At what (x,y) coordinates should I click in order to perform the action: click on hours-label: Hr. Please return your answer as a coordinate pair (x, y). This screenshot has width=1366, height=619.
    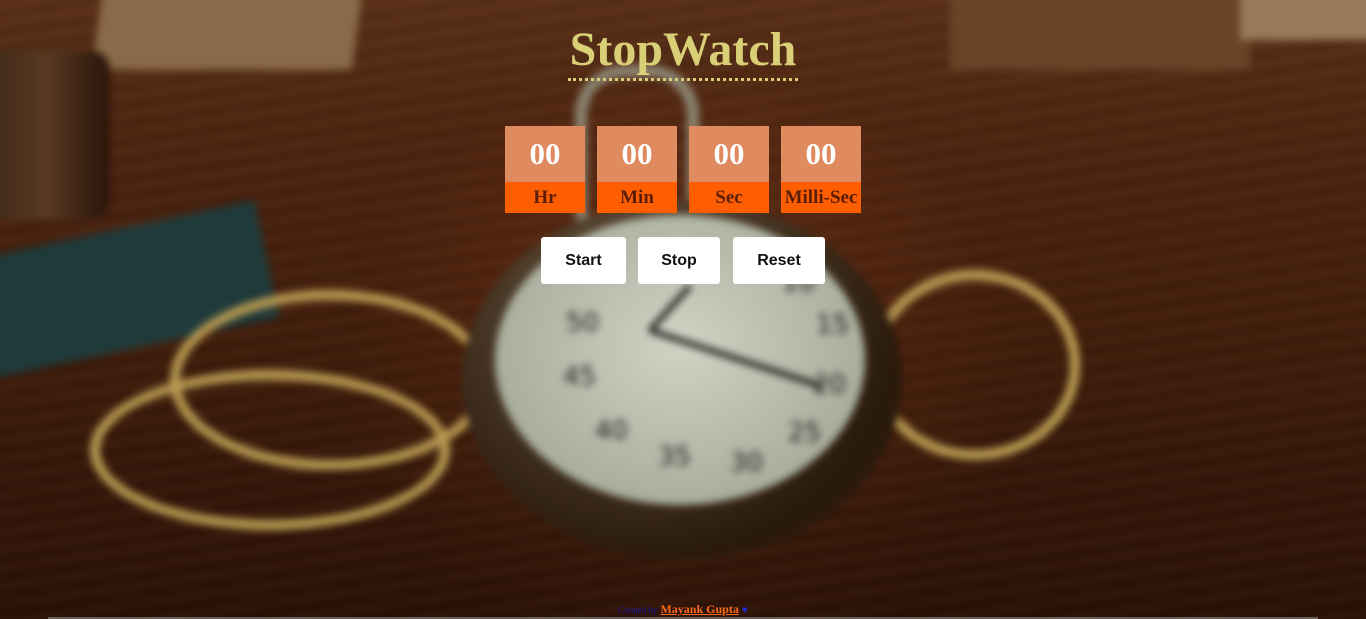
    Looking at the image, I should click on (545, 197).